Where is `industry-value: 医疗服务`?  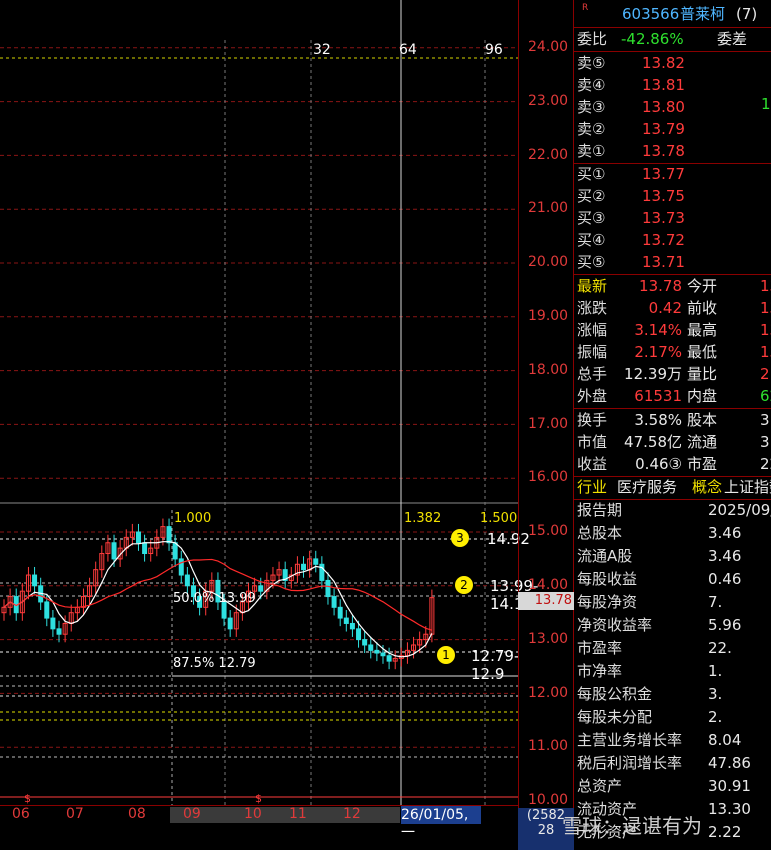
industry-value: 医疗服务 is located at coordinates (647, 487).